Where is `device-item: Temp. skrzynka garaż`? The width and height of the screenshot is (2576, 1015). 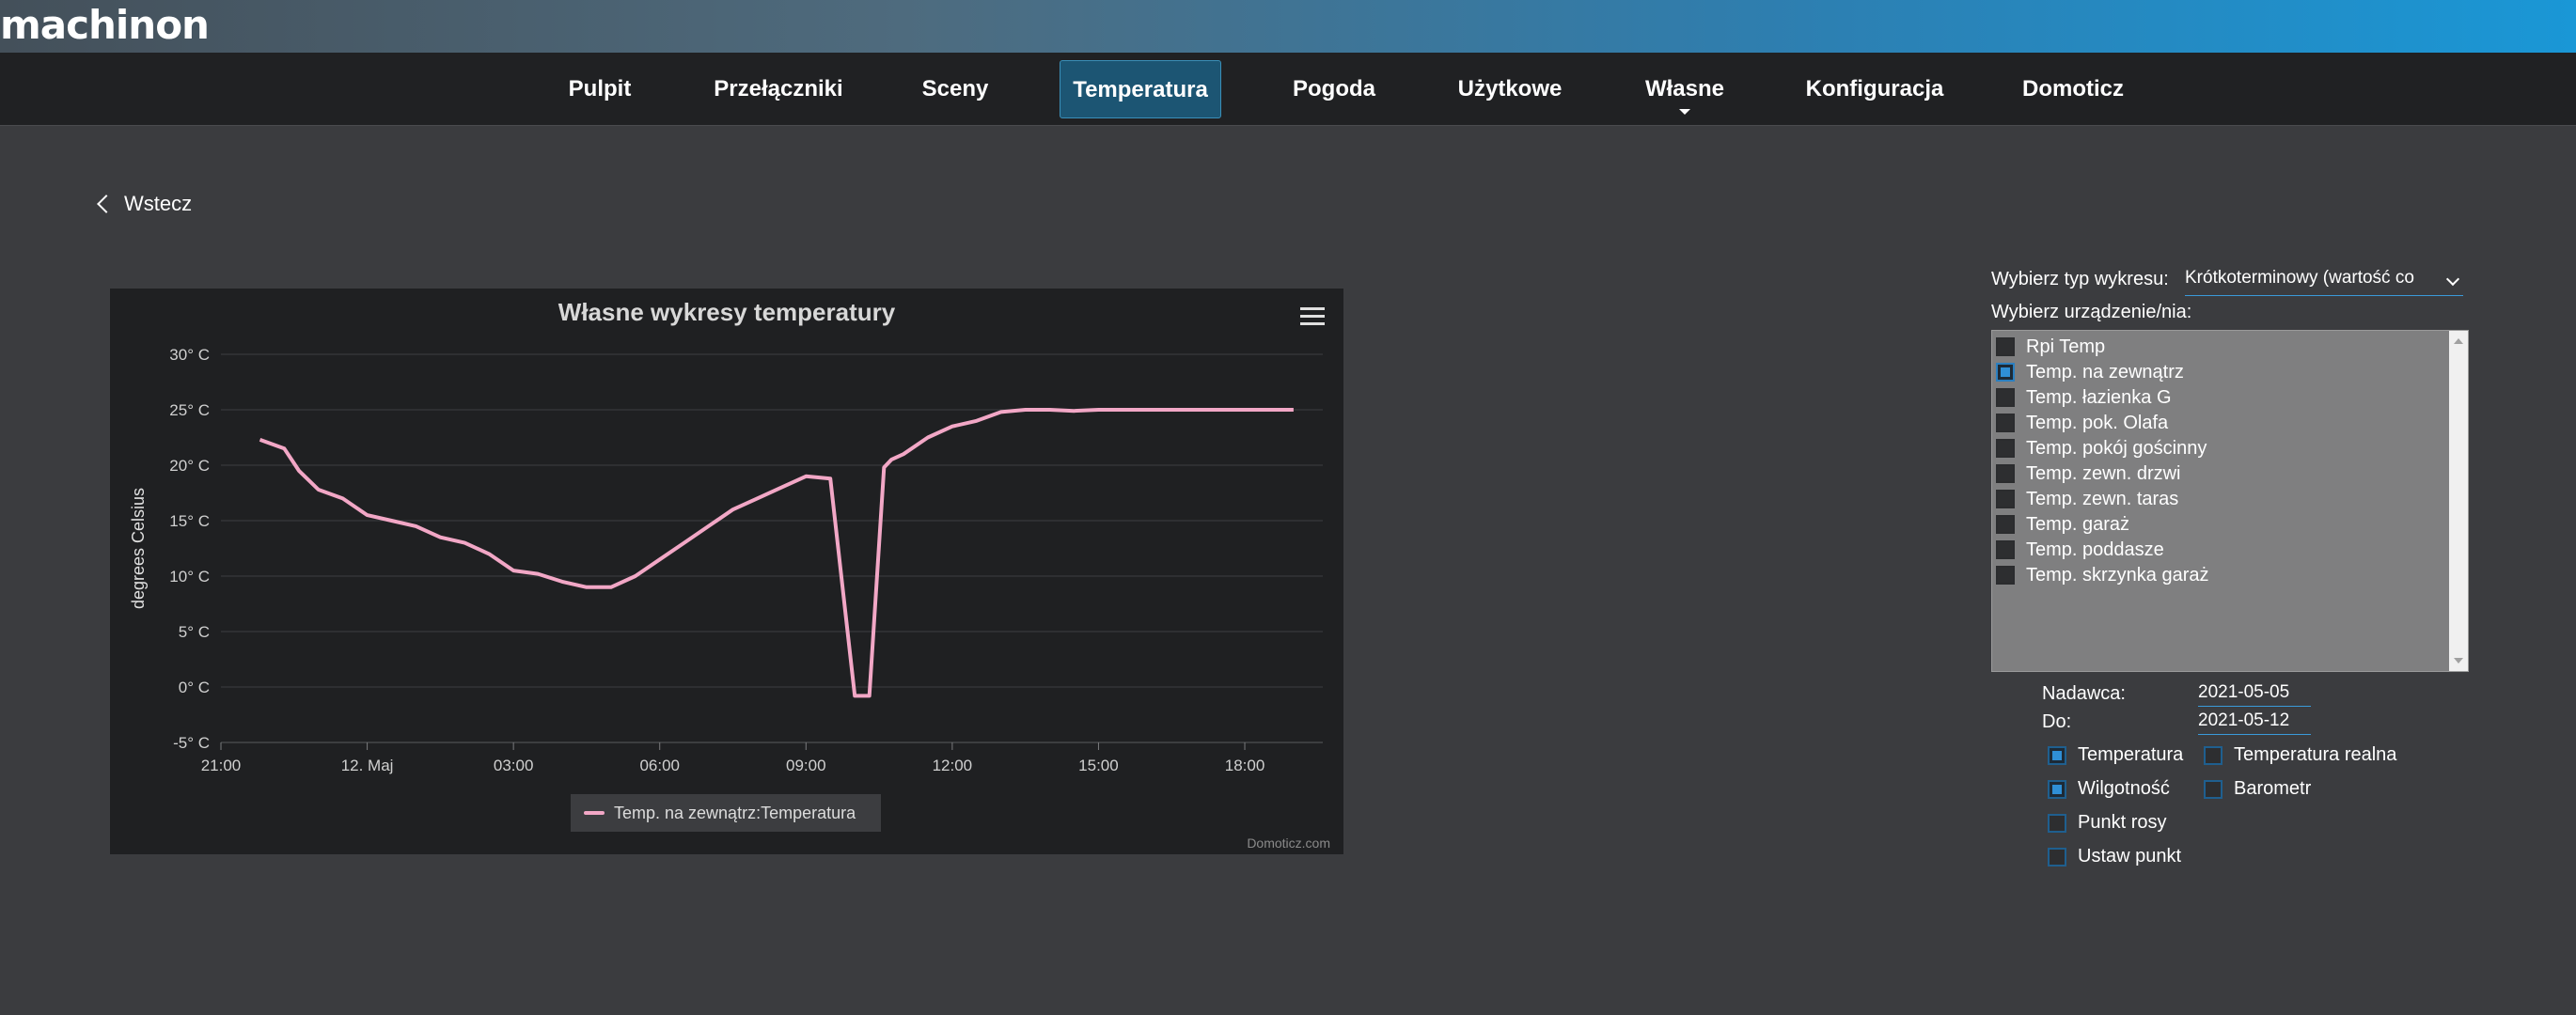
device-item: Temp. skrzynka garaż is located at coordinates (2102, 575).